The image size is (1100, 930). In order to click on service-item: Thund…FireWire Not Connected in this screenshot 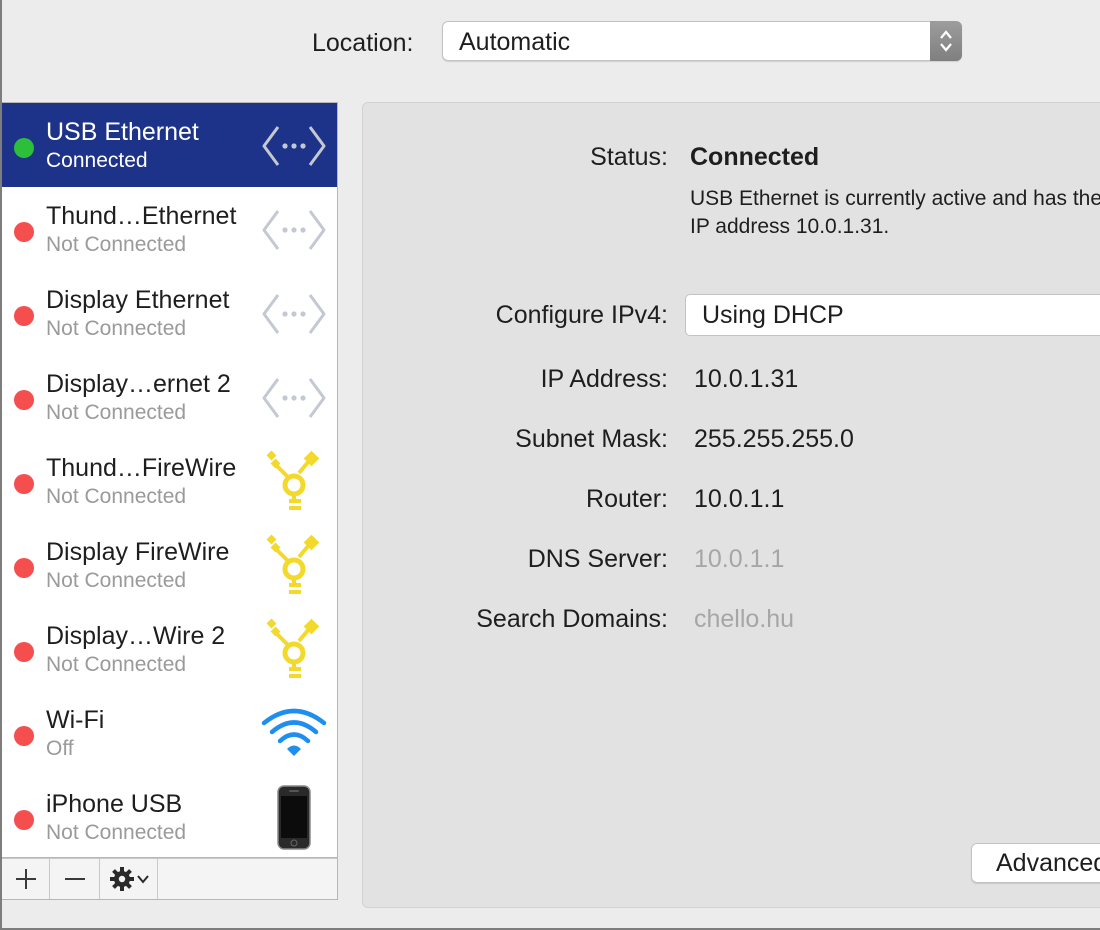, I will do `click(169, 481)`.